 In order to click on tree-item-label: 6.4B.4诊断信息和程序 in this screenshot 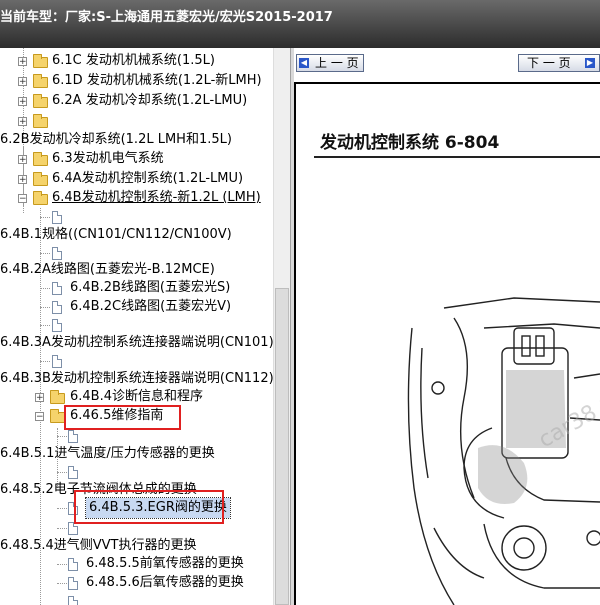, I will do `click(136, 396)`.